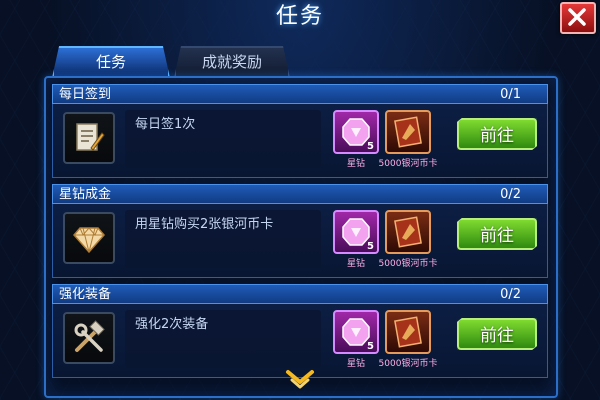  Describe the element at coordinates (204, 224) in the screenshot. I see `task-description: 用星钻购买2张银河币卡` at that location.